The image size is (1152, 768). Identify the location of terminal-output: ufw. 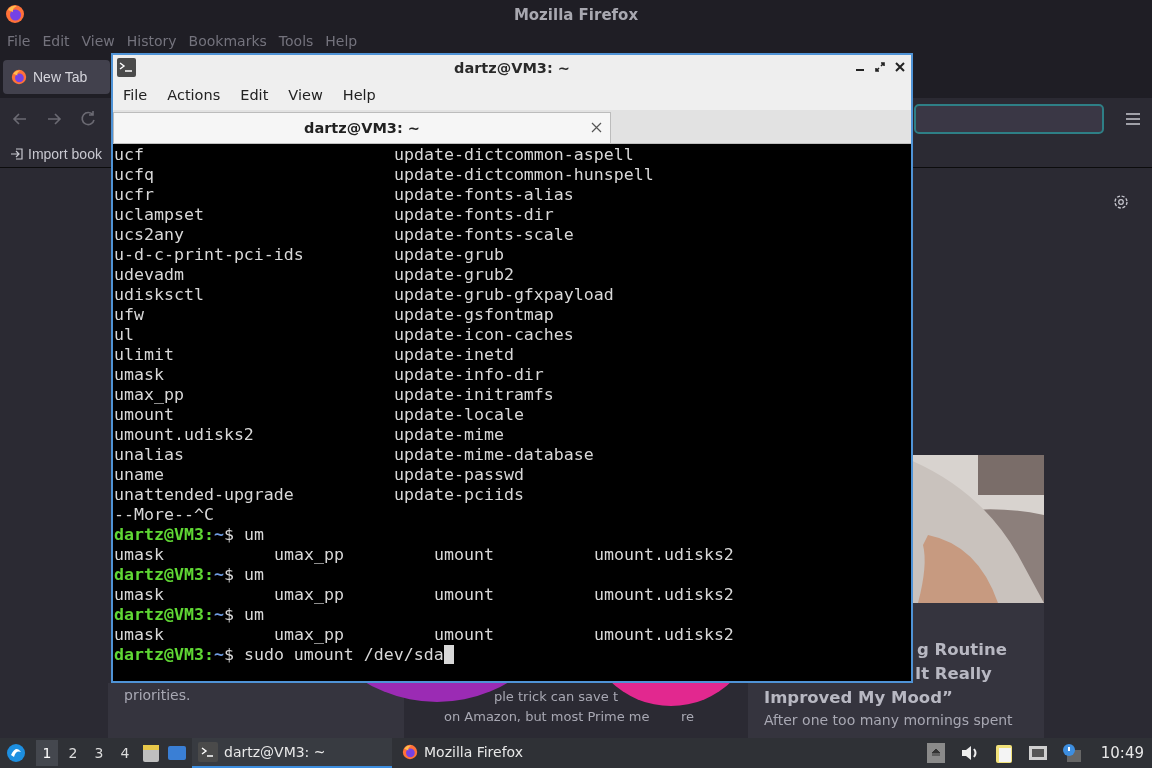
(129, 314).